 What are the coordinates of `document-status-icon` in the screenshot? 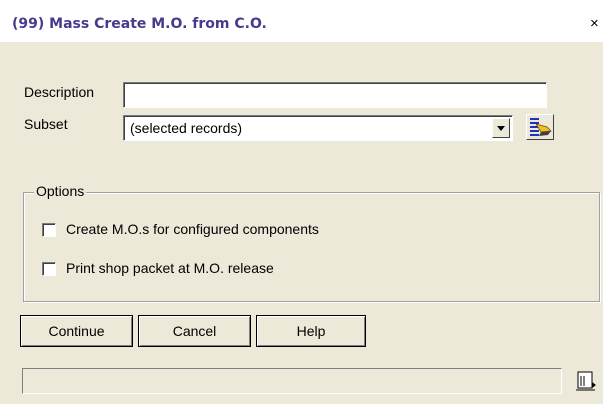 It's located at (586, 381).